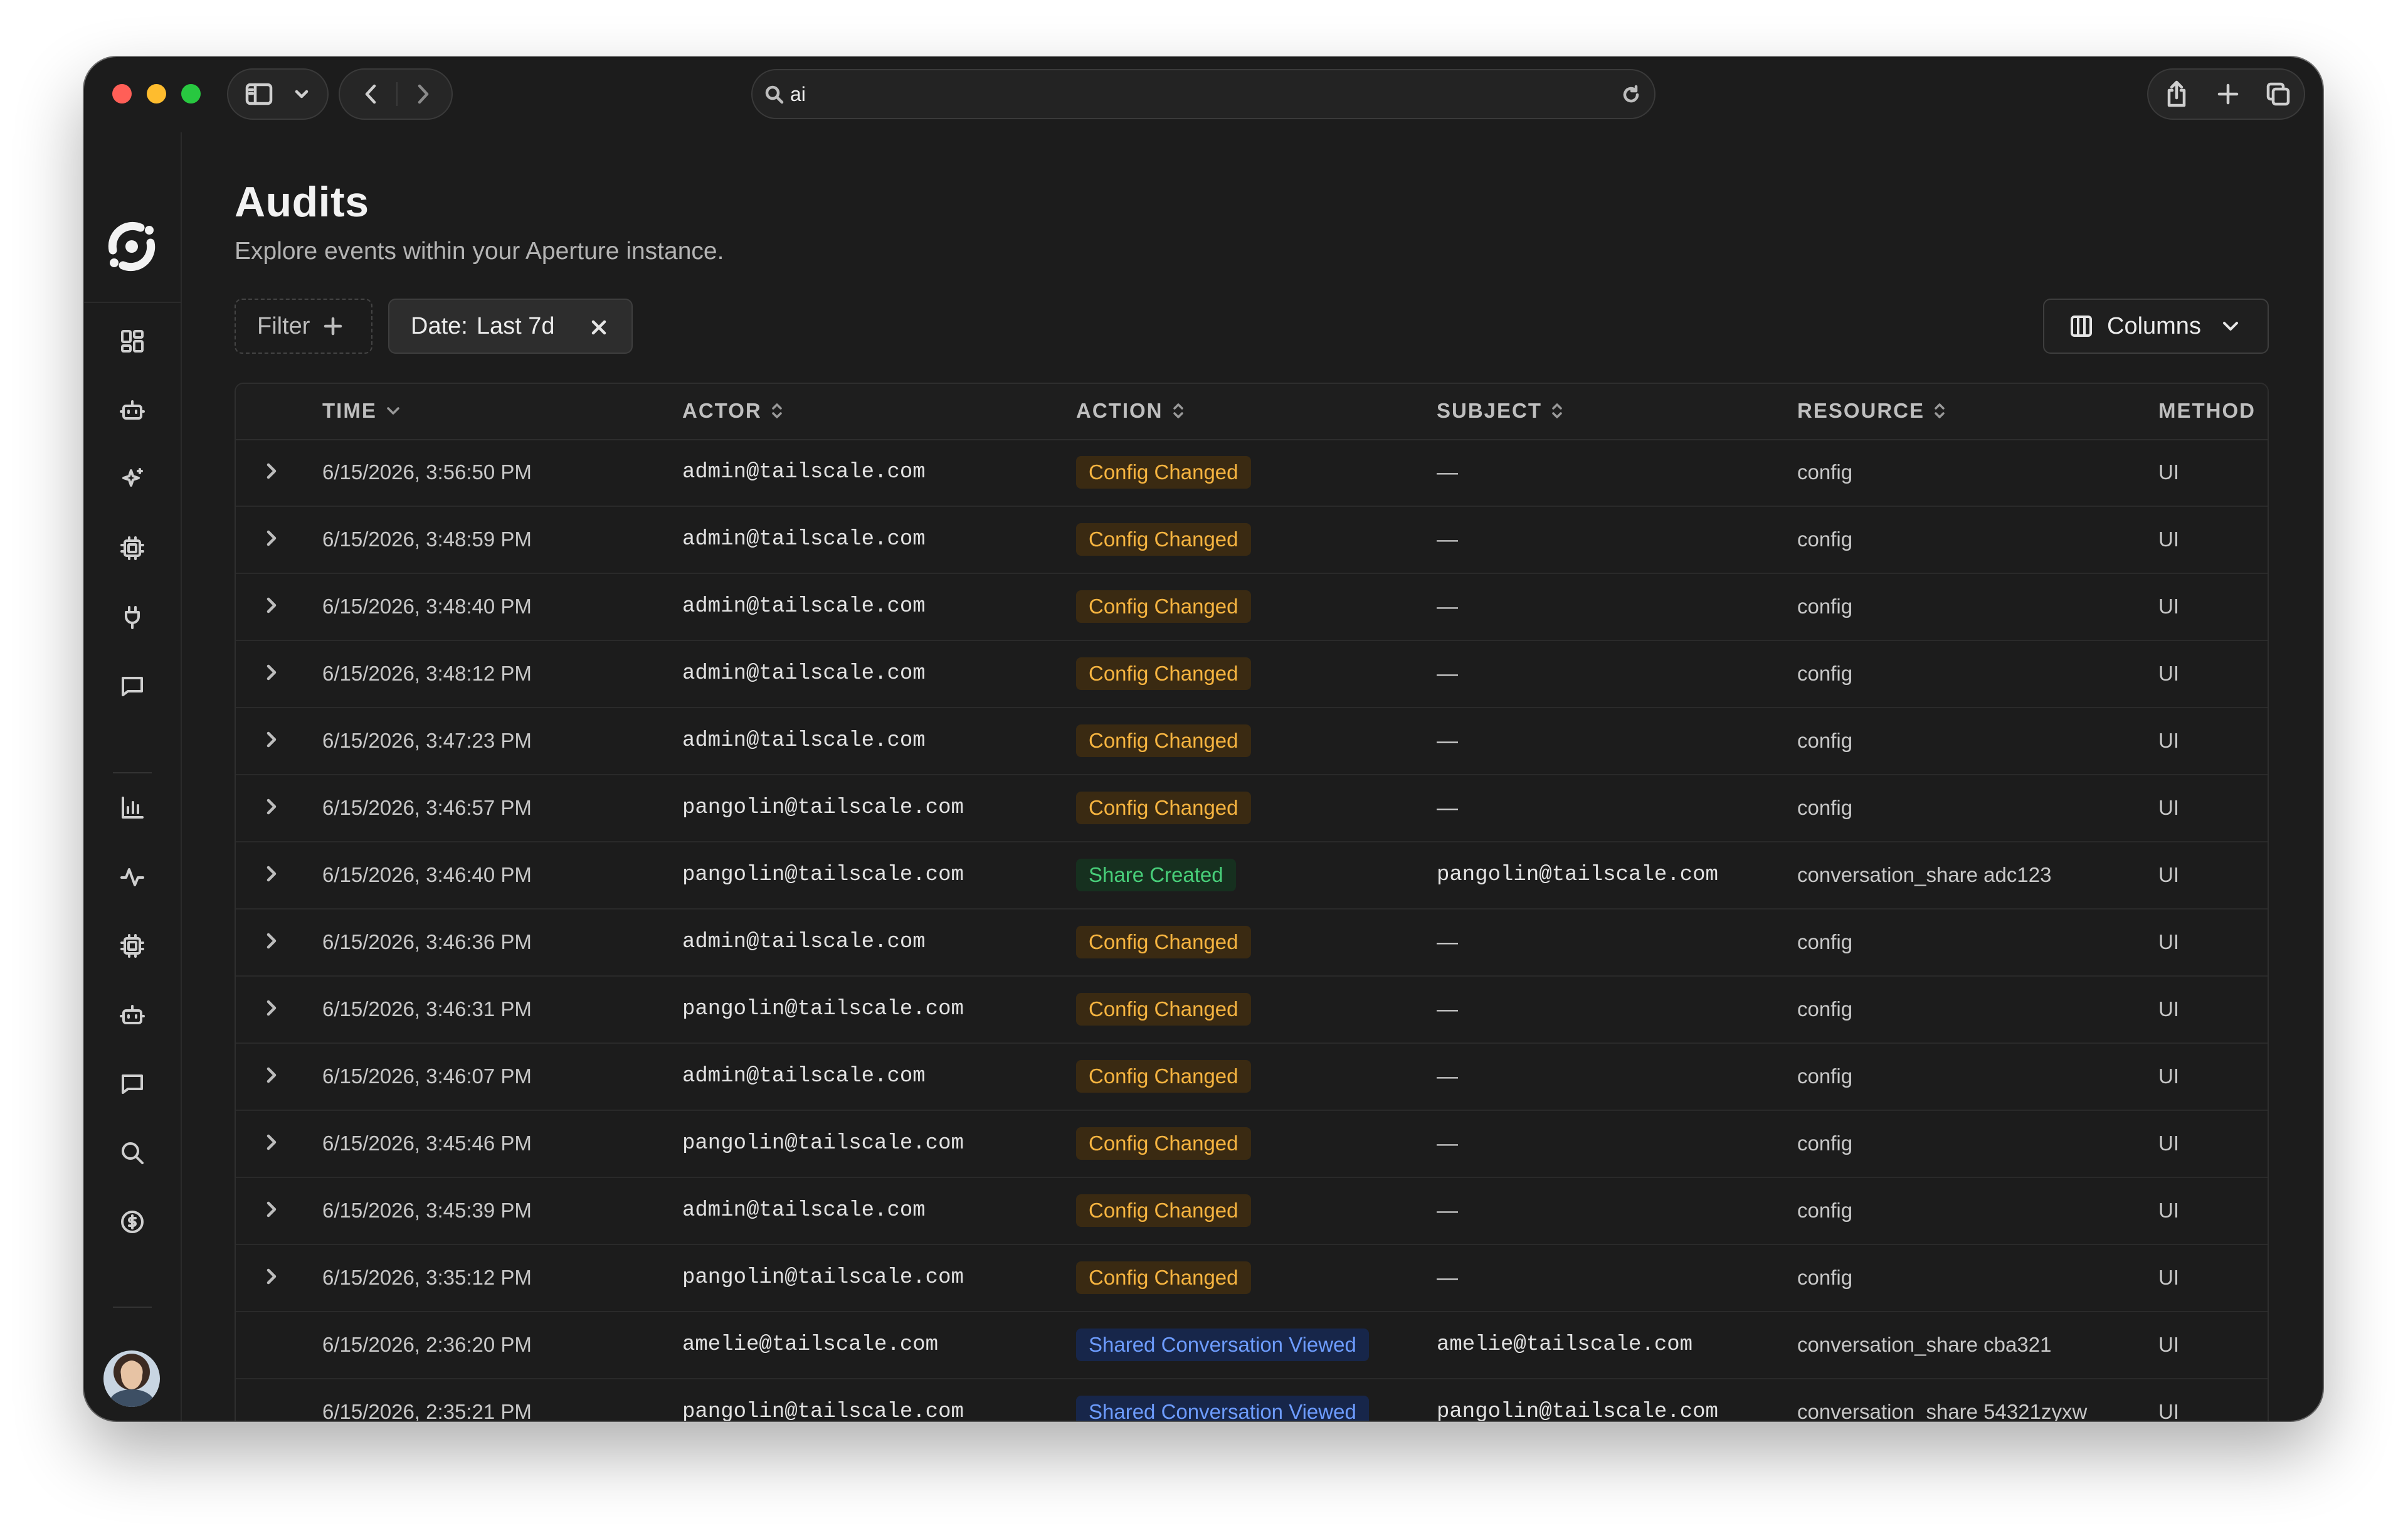 The image size is (2408, 1533). What do you see at coordinates (2168, 1277) in the screenshot?
I see `cell-method: UI` at bounding box center [2168, 1277].